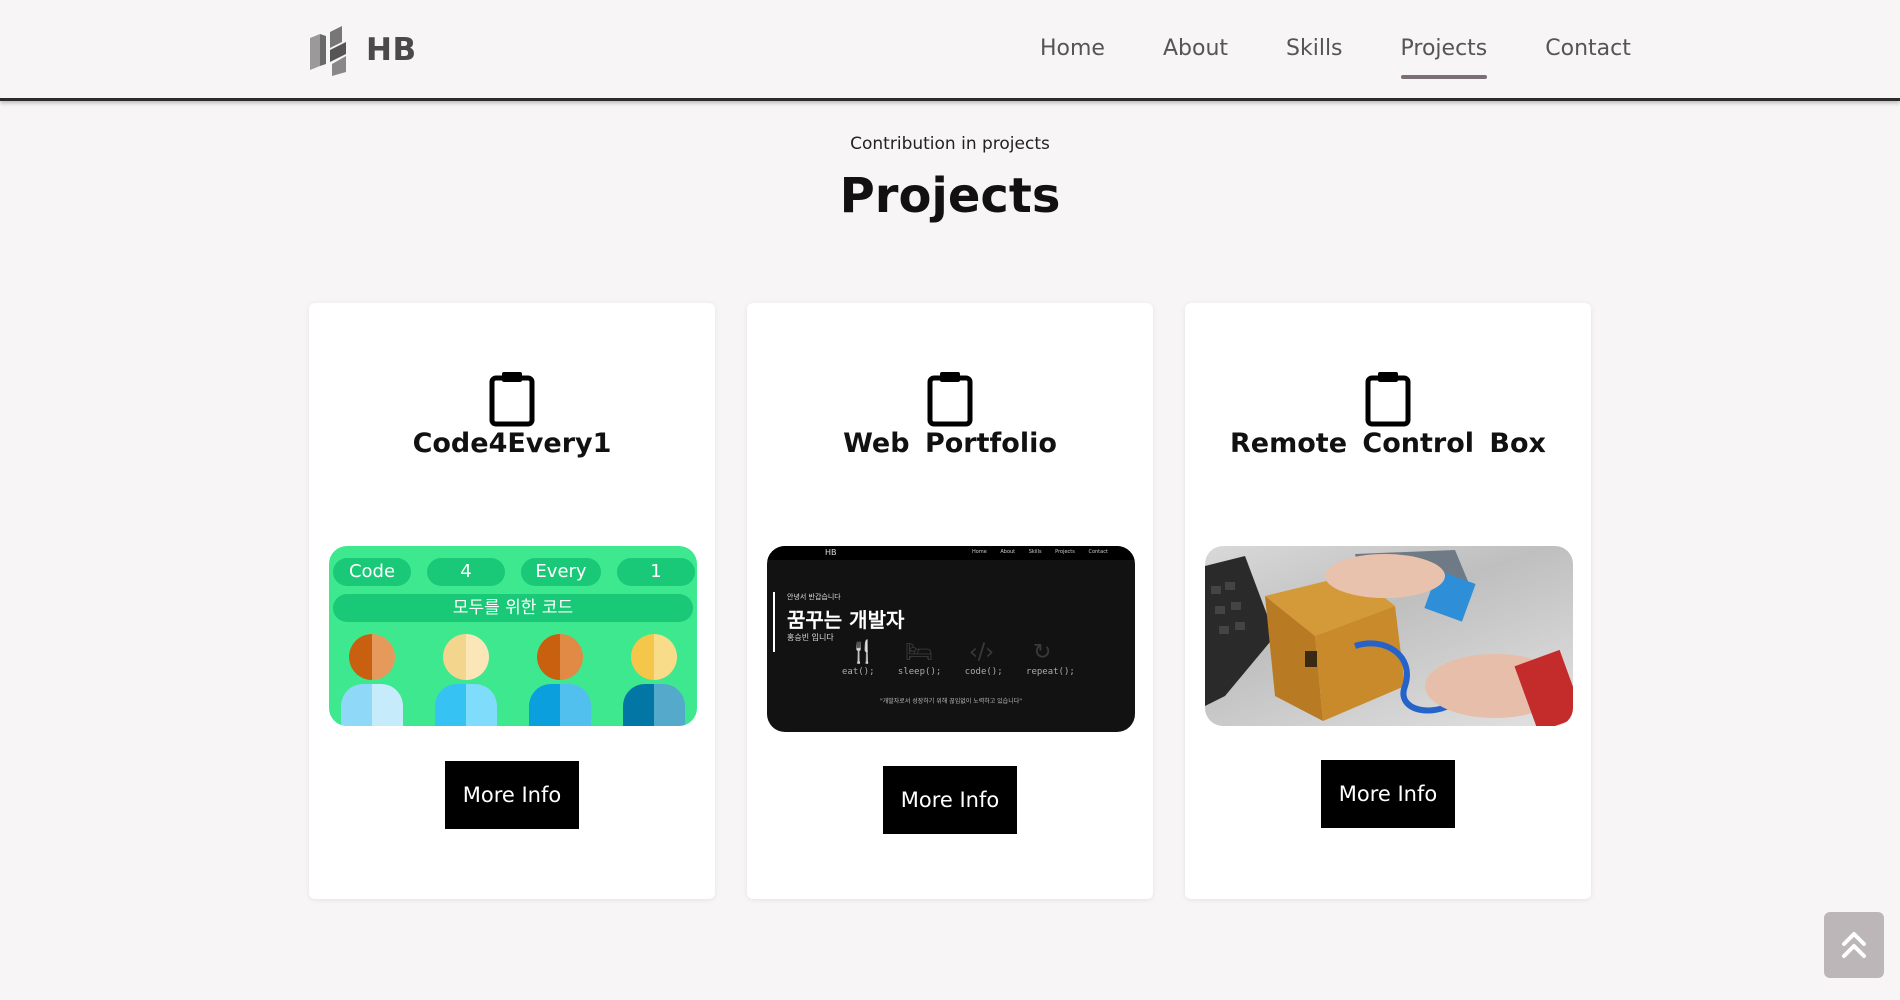 This screenshot has width=1900, height=1000. What do you see at coordinates (656, 572) in the screenshot?
I see `thumb-pill: 1` at bounding box center [656, 572].